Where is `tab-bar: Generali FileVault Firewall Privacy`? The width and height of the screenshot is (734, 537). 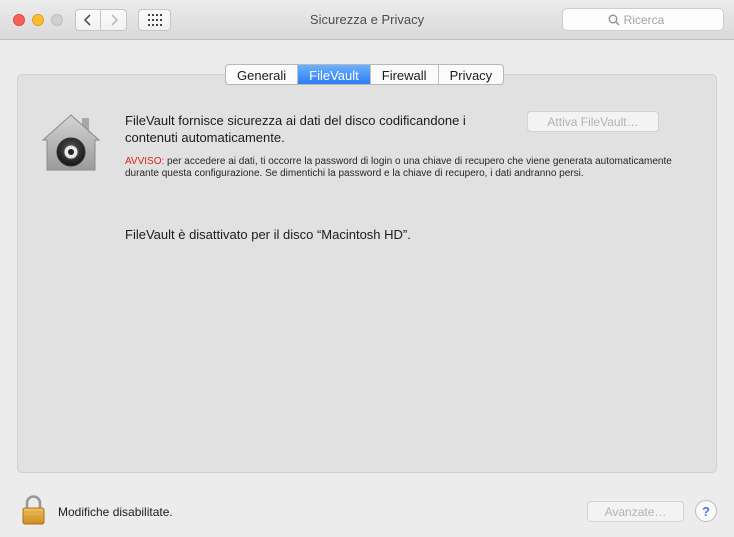 tab-bar: Generali FileVault Firewall Privacy is located at coordinates (365, 74).